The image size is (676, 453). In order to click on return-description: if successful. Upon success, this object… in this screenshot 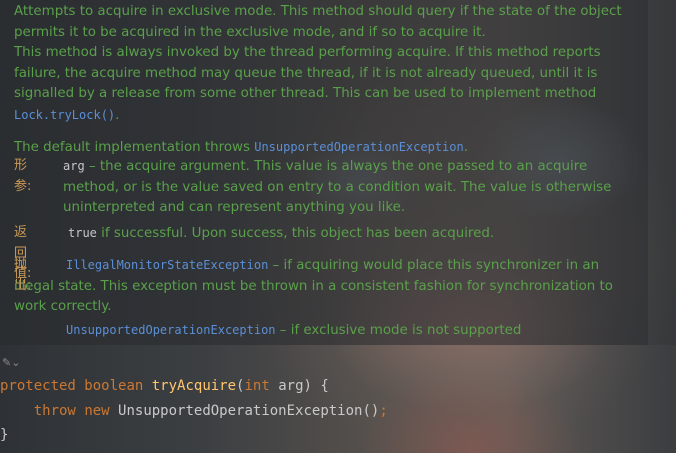, I will do `click(295, 233)`.